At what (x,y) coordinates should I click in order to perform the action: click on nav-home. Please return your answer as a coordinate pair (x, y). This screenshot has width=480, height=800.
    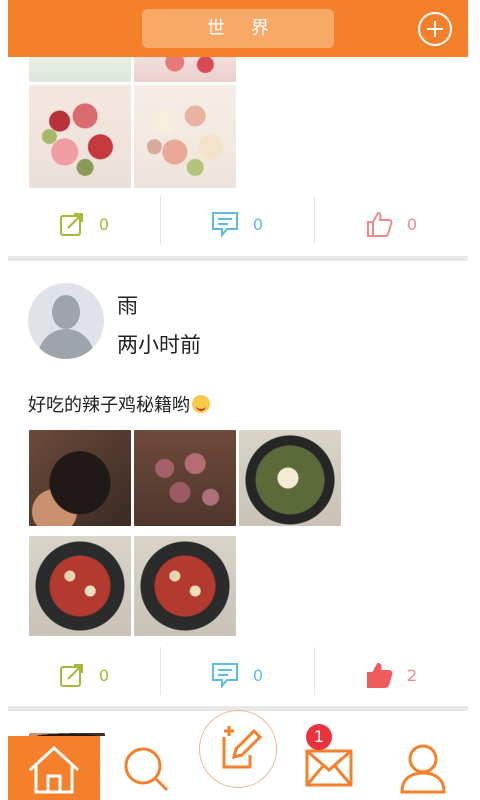
    Looking at the image, I should click on (54, 768).